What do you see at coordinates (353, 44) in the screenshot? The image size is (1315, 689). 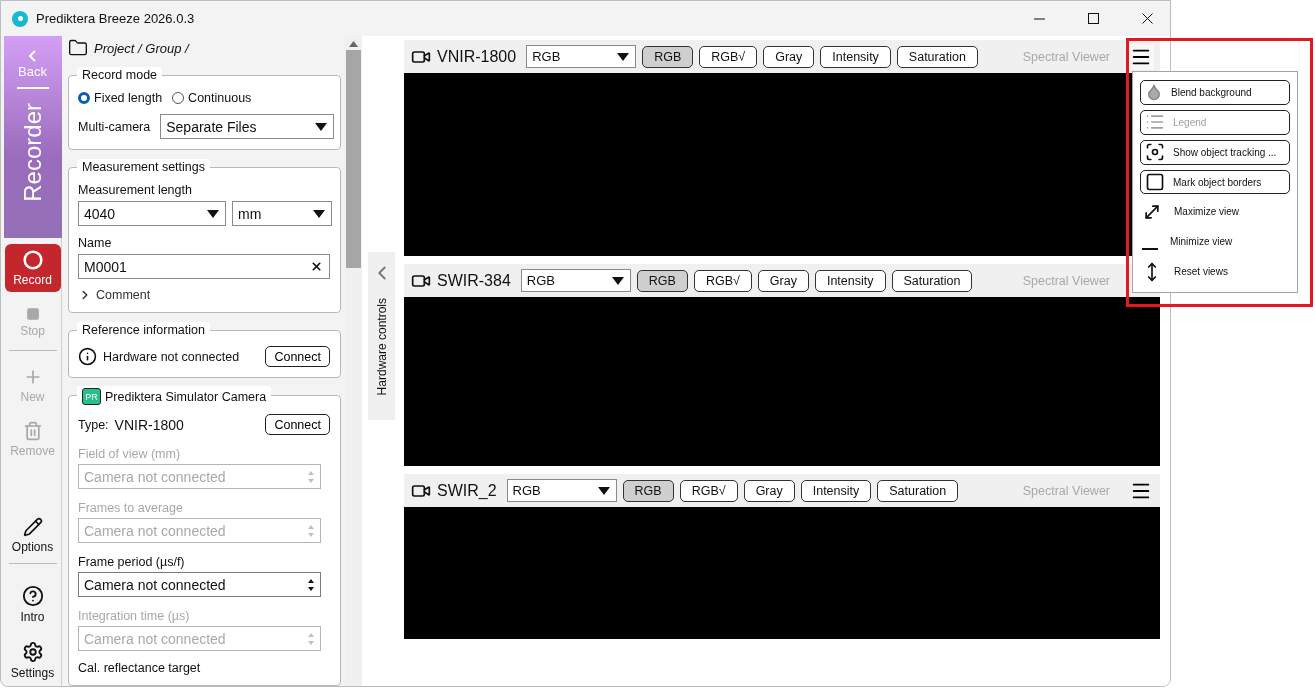 I see `scroll-up-icon` at bounding box center [353, 44].